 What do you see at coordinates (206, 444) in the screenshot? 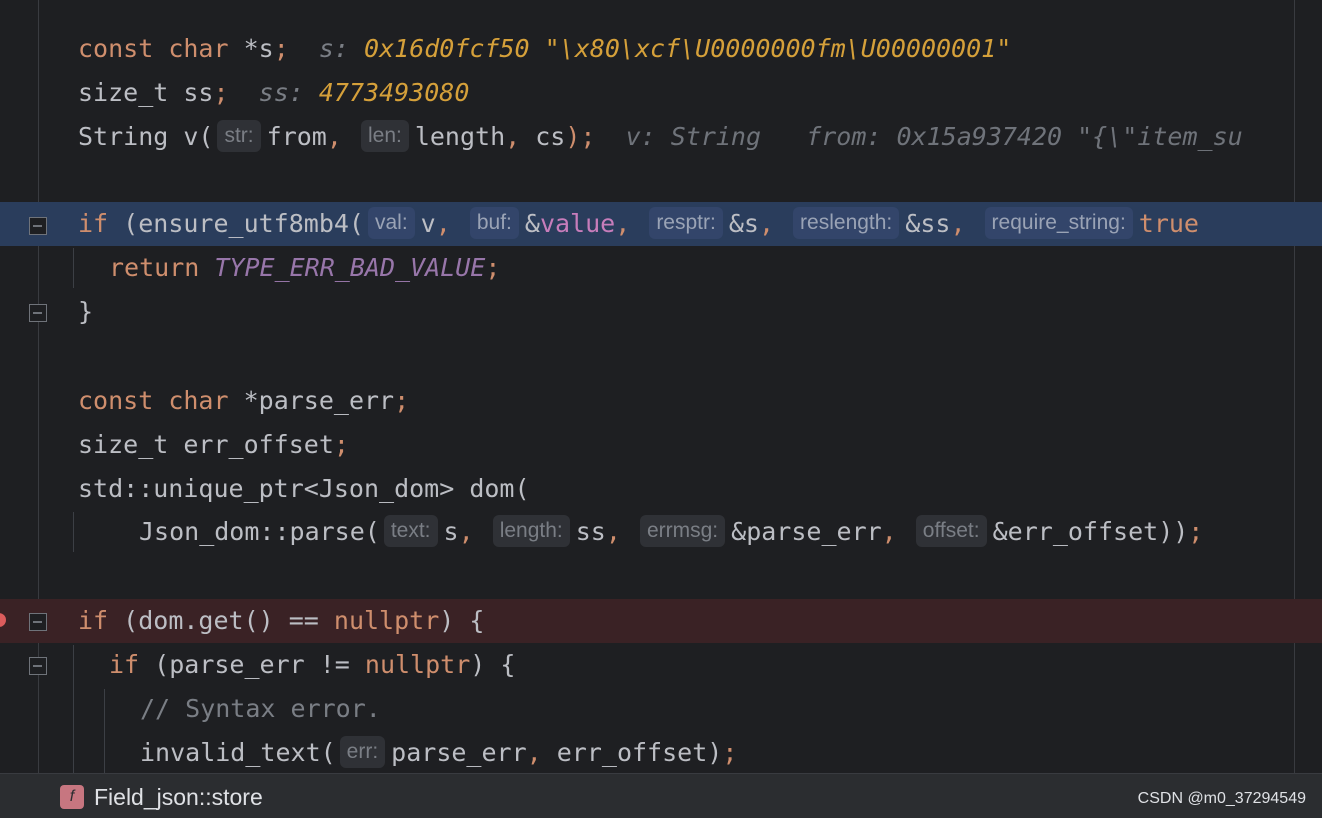
I see `code-text: size_t err_offset` at bounding box center [206, 444].